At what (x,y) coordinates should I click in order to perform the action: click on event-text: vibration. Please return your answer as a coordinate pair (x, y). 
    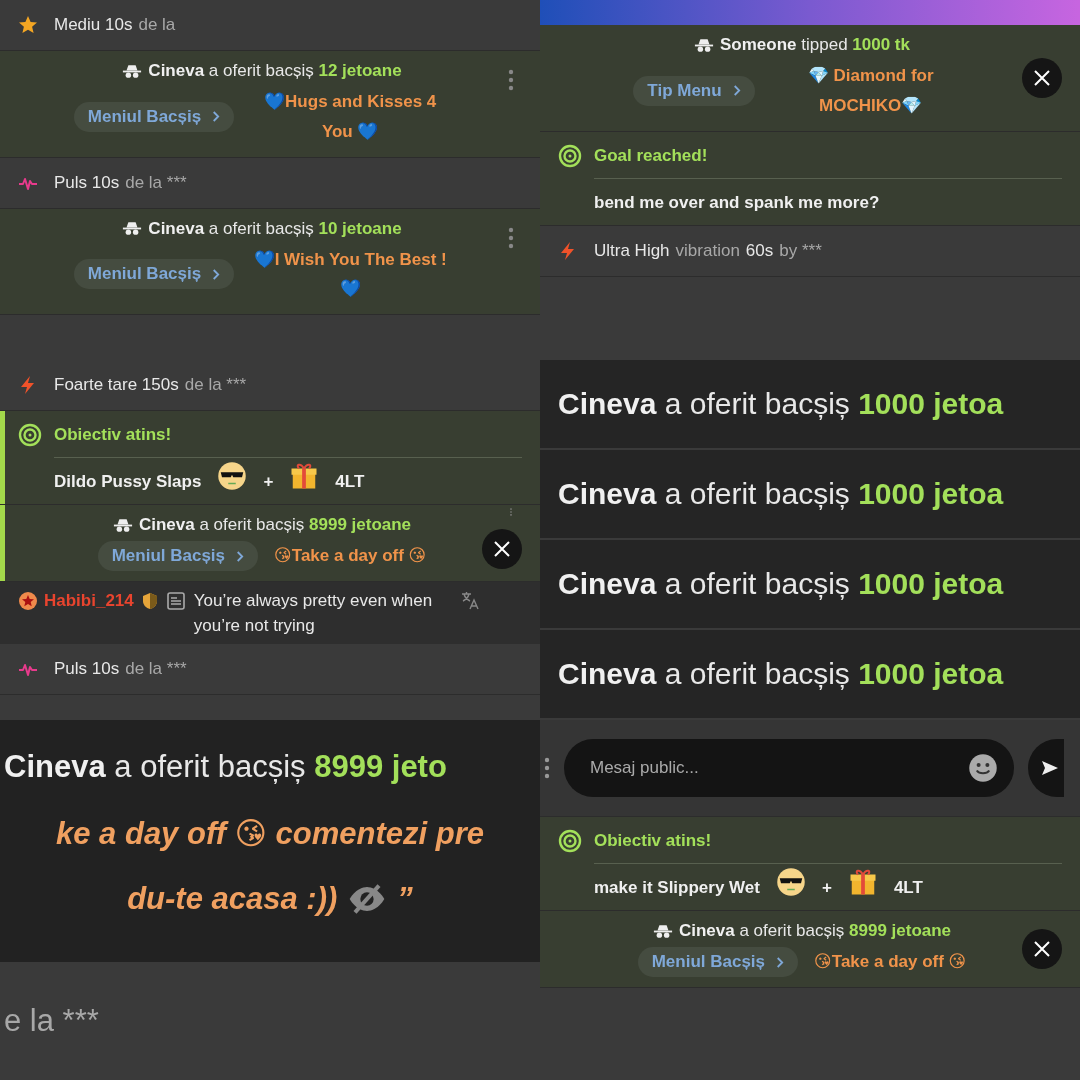
    Looking at the image, I should click on (707, 250).